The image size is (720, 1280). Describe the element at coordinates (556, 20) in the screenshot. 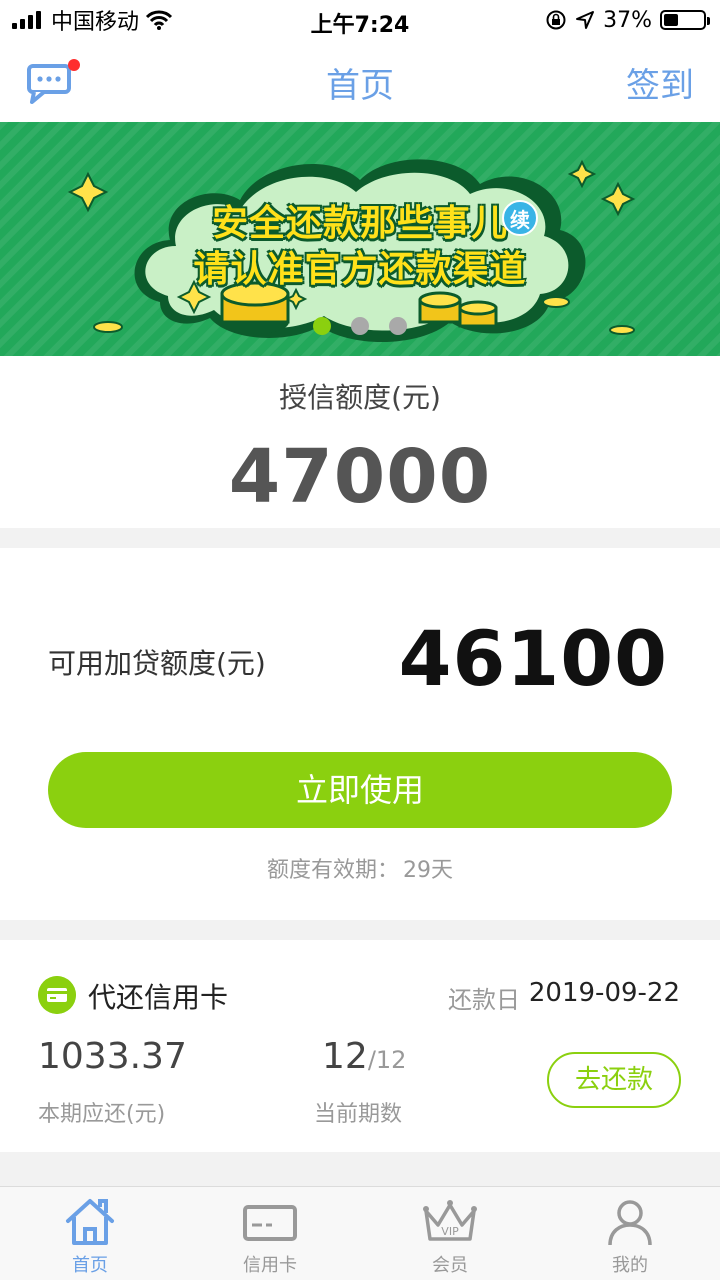

I see `rotation-lock-icon` at that location.